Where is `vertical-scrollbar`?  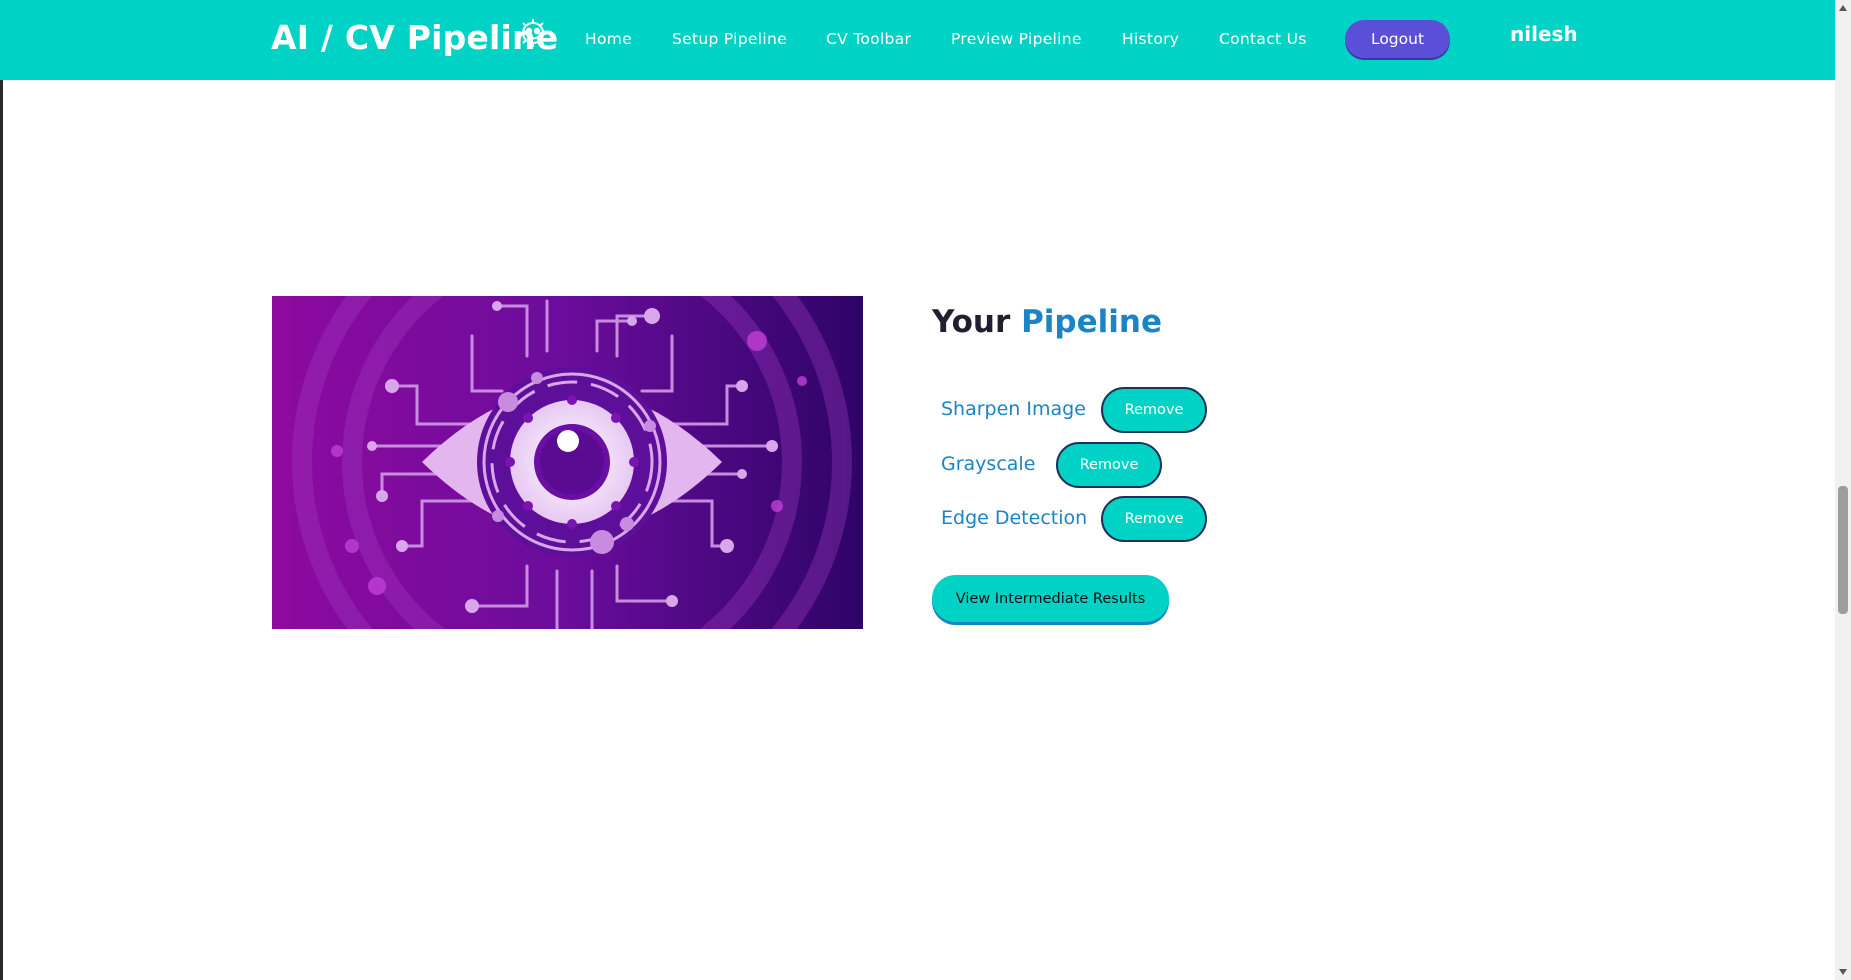
vertical-scrollbar is located at coordinates (1843, 490).